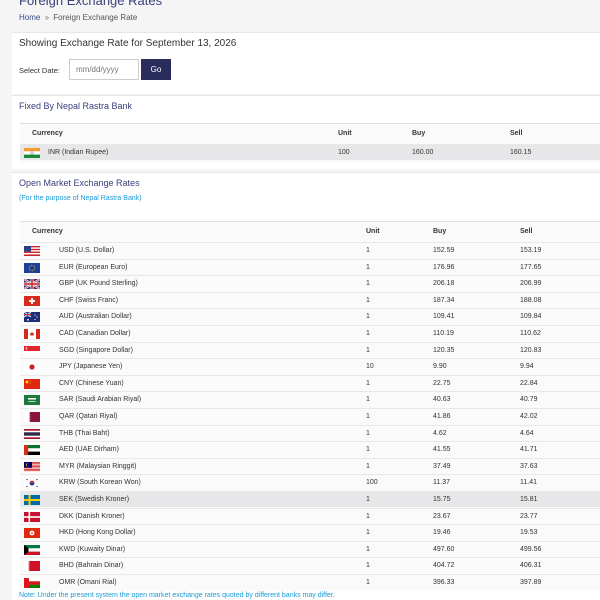 The height and width of the screenshot is (600, 600). Describe the element at coordinates (531, 250) in the screenshot. I see `sell-rate: 153.19` at that location.